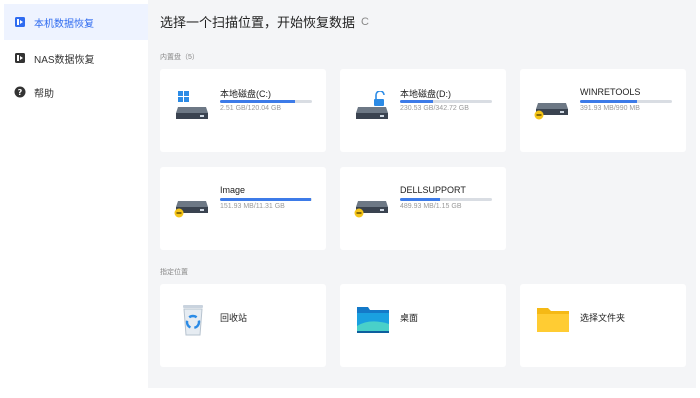 The width and height of the screenshot is (700, 398). Describe the element at coordinates (553, 320) in the screenshot. I see `folder-icon` at that location.